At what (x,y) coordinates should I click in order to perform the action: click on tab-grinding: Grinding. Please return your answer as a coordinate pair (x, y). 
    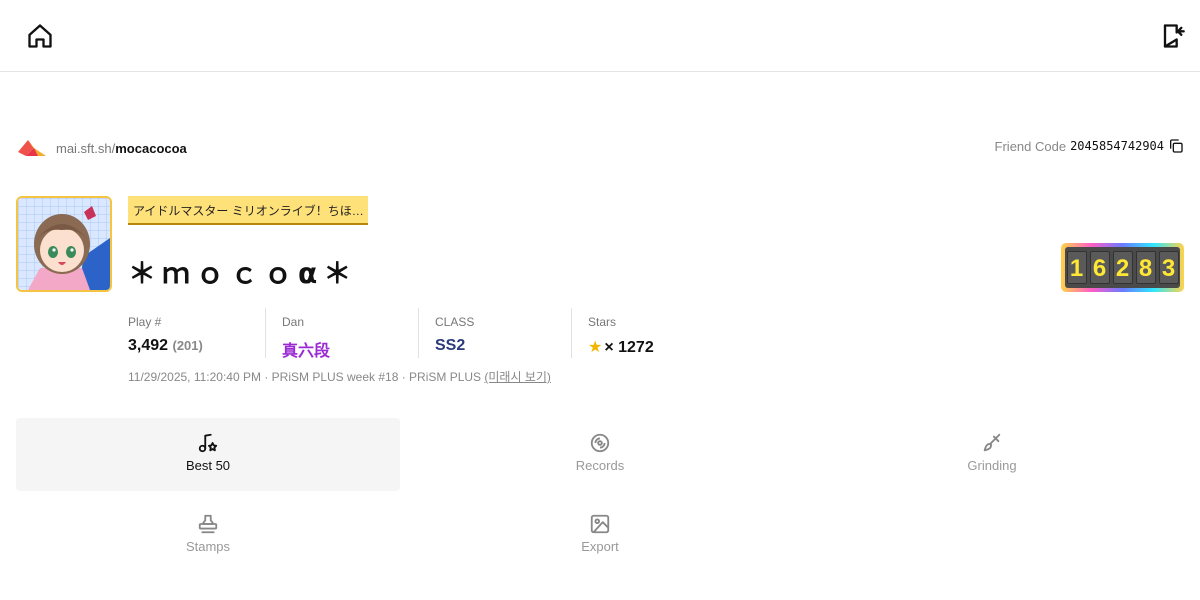
    Looking at the image, I should click on (992, 454).